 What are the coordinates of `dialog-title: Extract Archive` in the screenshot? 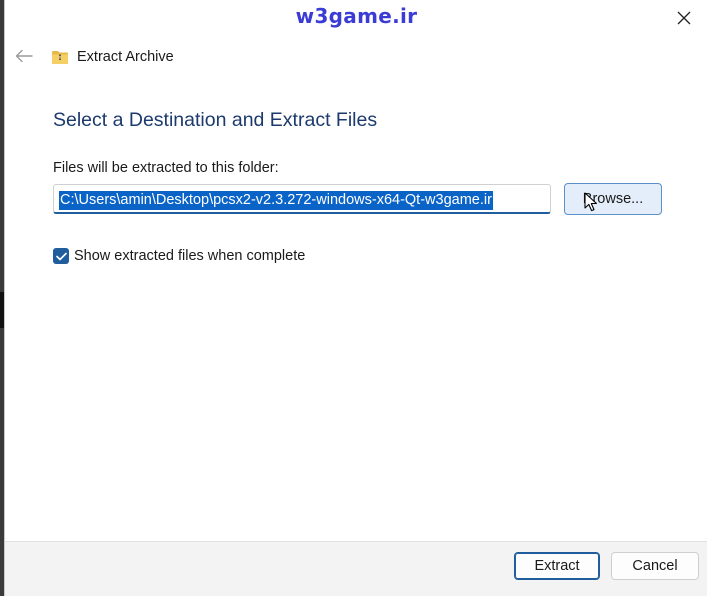 It's located at (125, 57).